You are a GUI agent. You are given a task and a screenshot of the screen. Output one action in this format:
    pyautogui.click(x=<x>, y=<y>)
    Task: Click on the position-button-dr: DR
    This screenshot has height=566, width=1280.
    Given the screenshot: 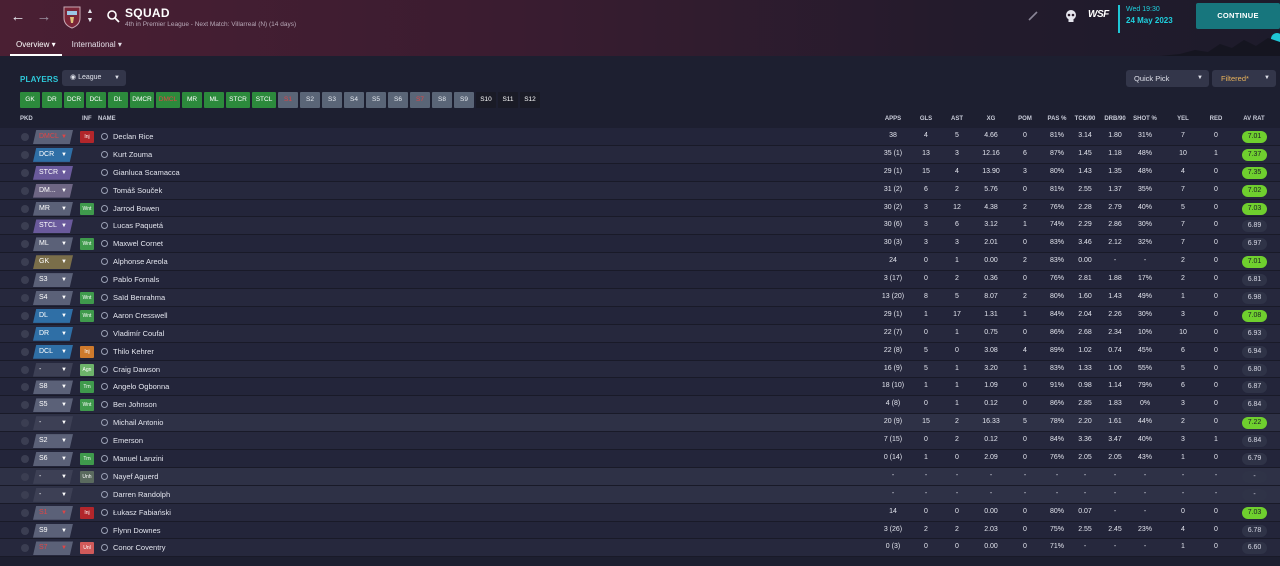 What is the action you would take?
    pyautogui.click(x=52, y=100)
    